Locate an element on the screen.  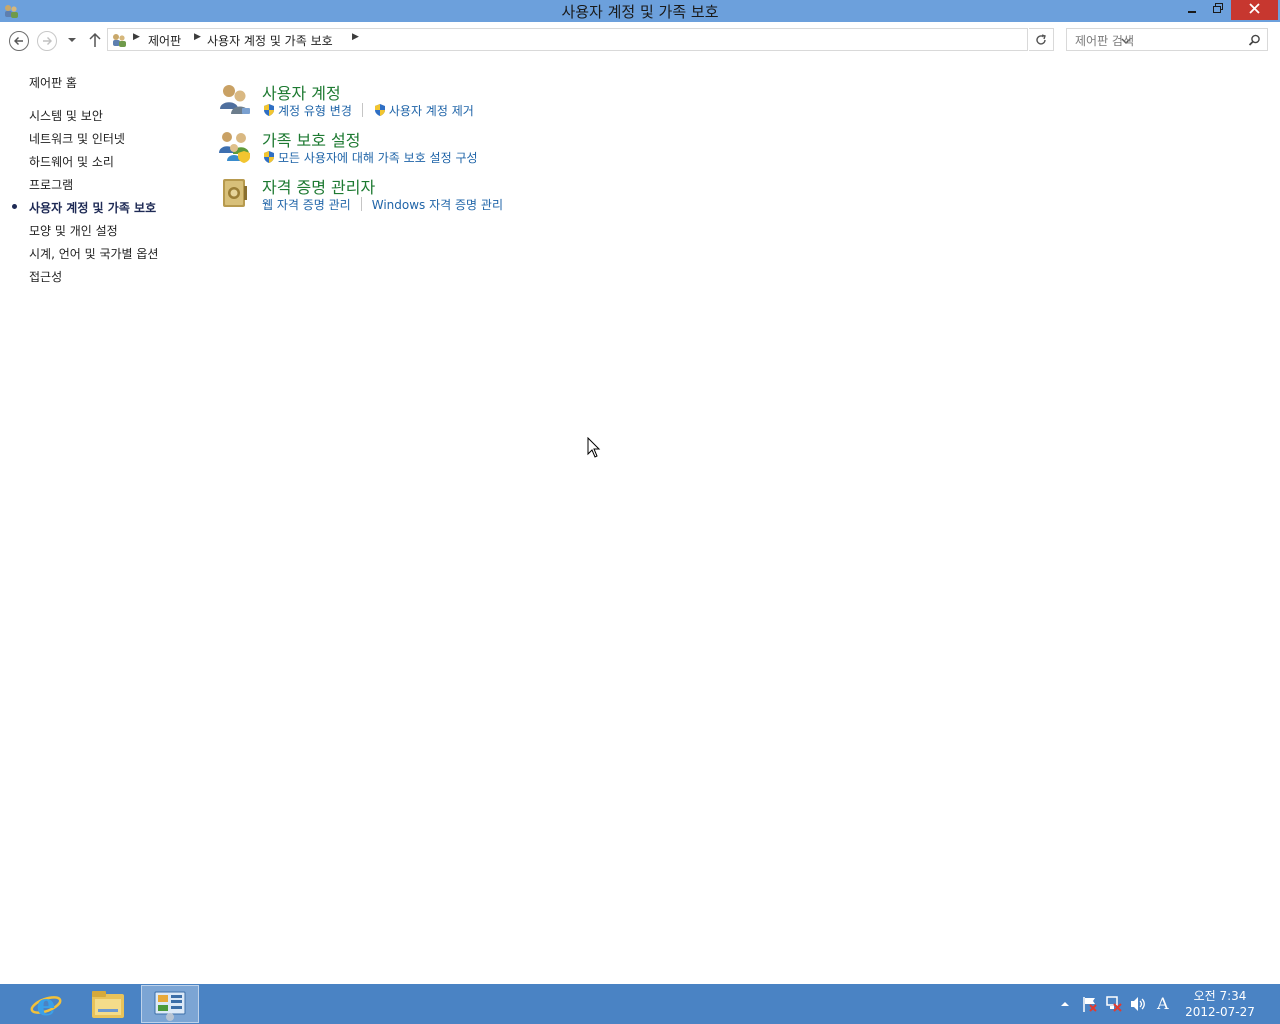
show-hidden-icons-icon is located at coordinates (1065, 1004).